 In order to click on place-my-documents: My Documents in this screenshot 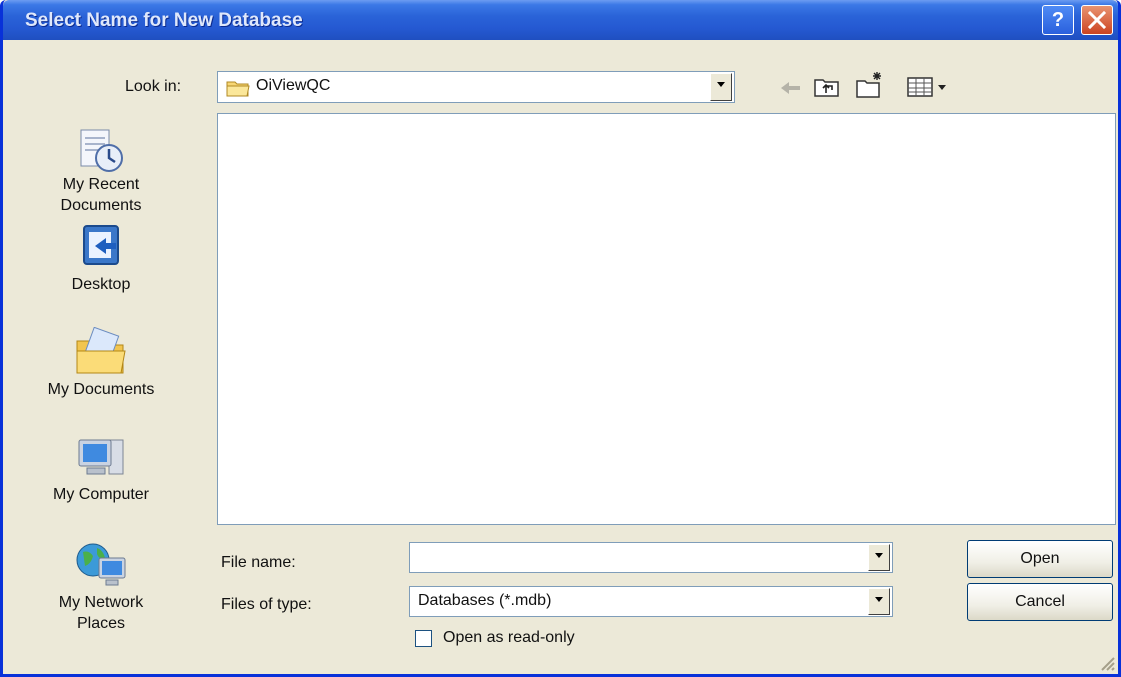, I will do `click(101, 363)`.